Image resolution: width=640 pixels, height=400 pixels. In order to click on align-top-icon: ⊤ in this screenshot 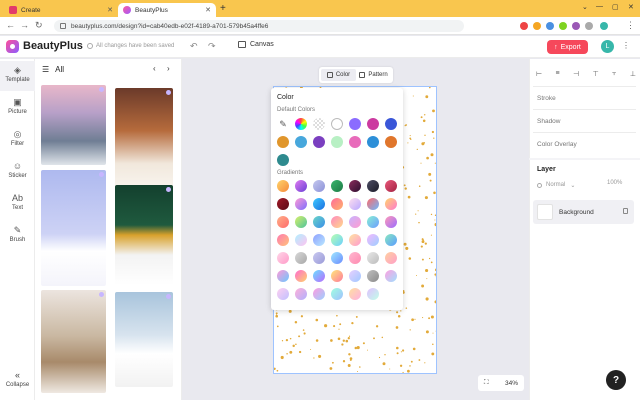, I will do `click(596, 74)`.